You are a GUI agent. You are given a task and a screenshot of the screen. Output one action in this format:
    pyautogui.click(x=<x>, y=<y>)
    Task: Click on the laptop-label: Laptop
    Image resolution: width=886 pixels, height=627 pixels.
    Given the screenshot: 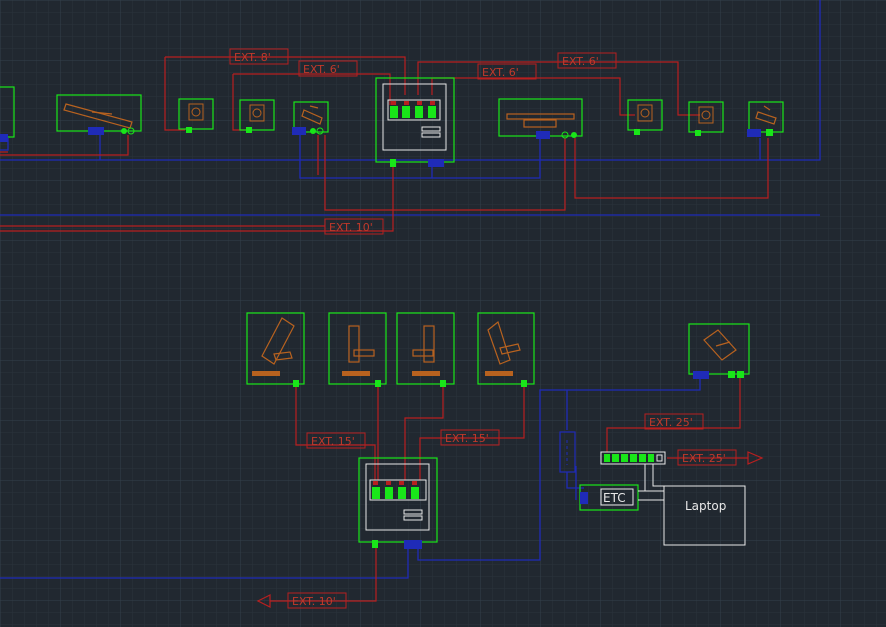 What is the action you would take?
    pyautogui.click(x=705, y=506)
    